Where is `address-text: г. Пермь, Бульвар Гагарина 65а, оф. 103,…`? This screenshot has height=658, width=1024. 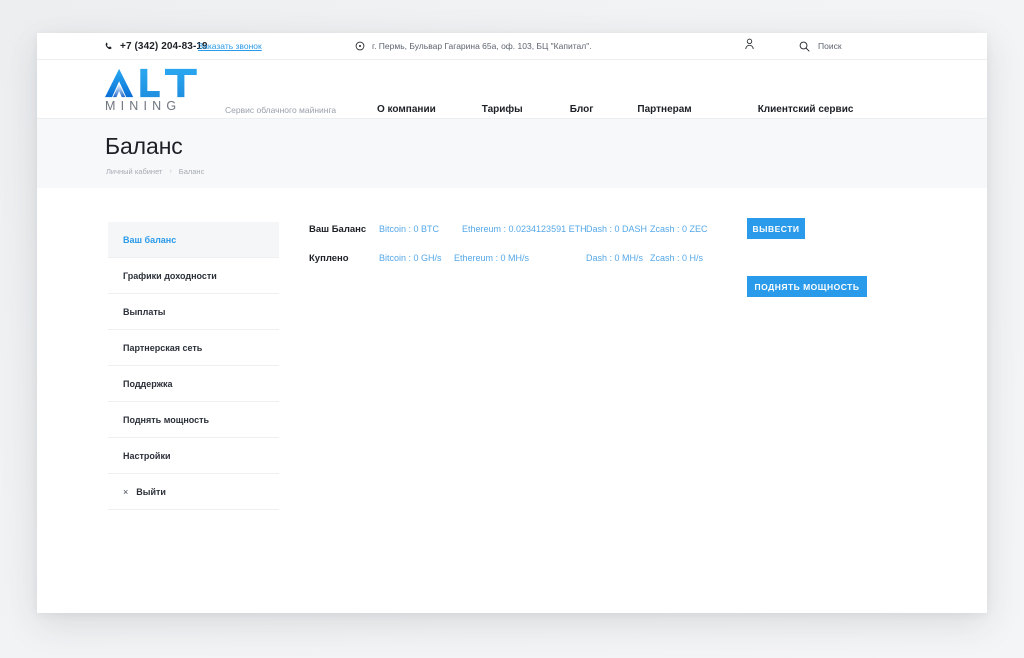
address-text: г. Пермь, Бульвар Гагарина 65а, оф. 103,… is located at coordinates (482, 46).